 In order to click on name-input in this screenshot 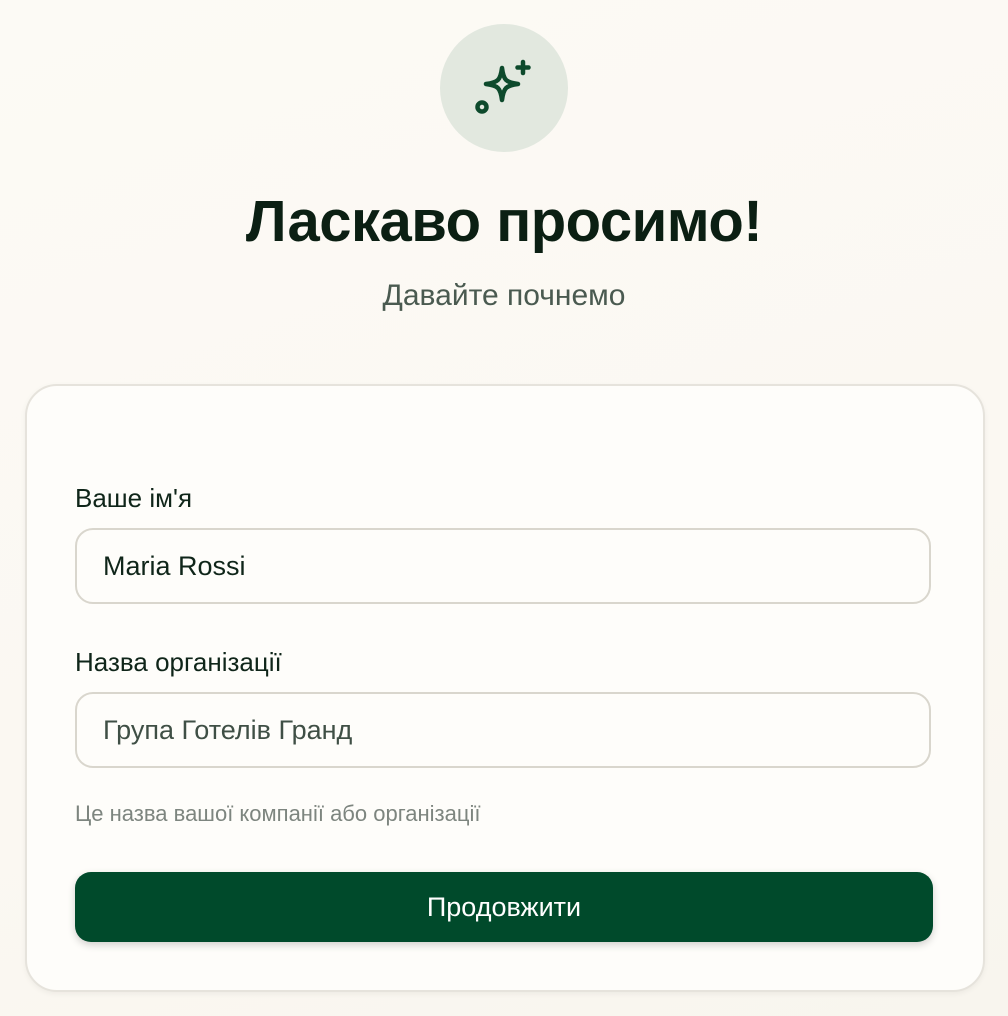, I will do `click(503, 566)`.